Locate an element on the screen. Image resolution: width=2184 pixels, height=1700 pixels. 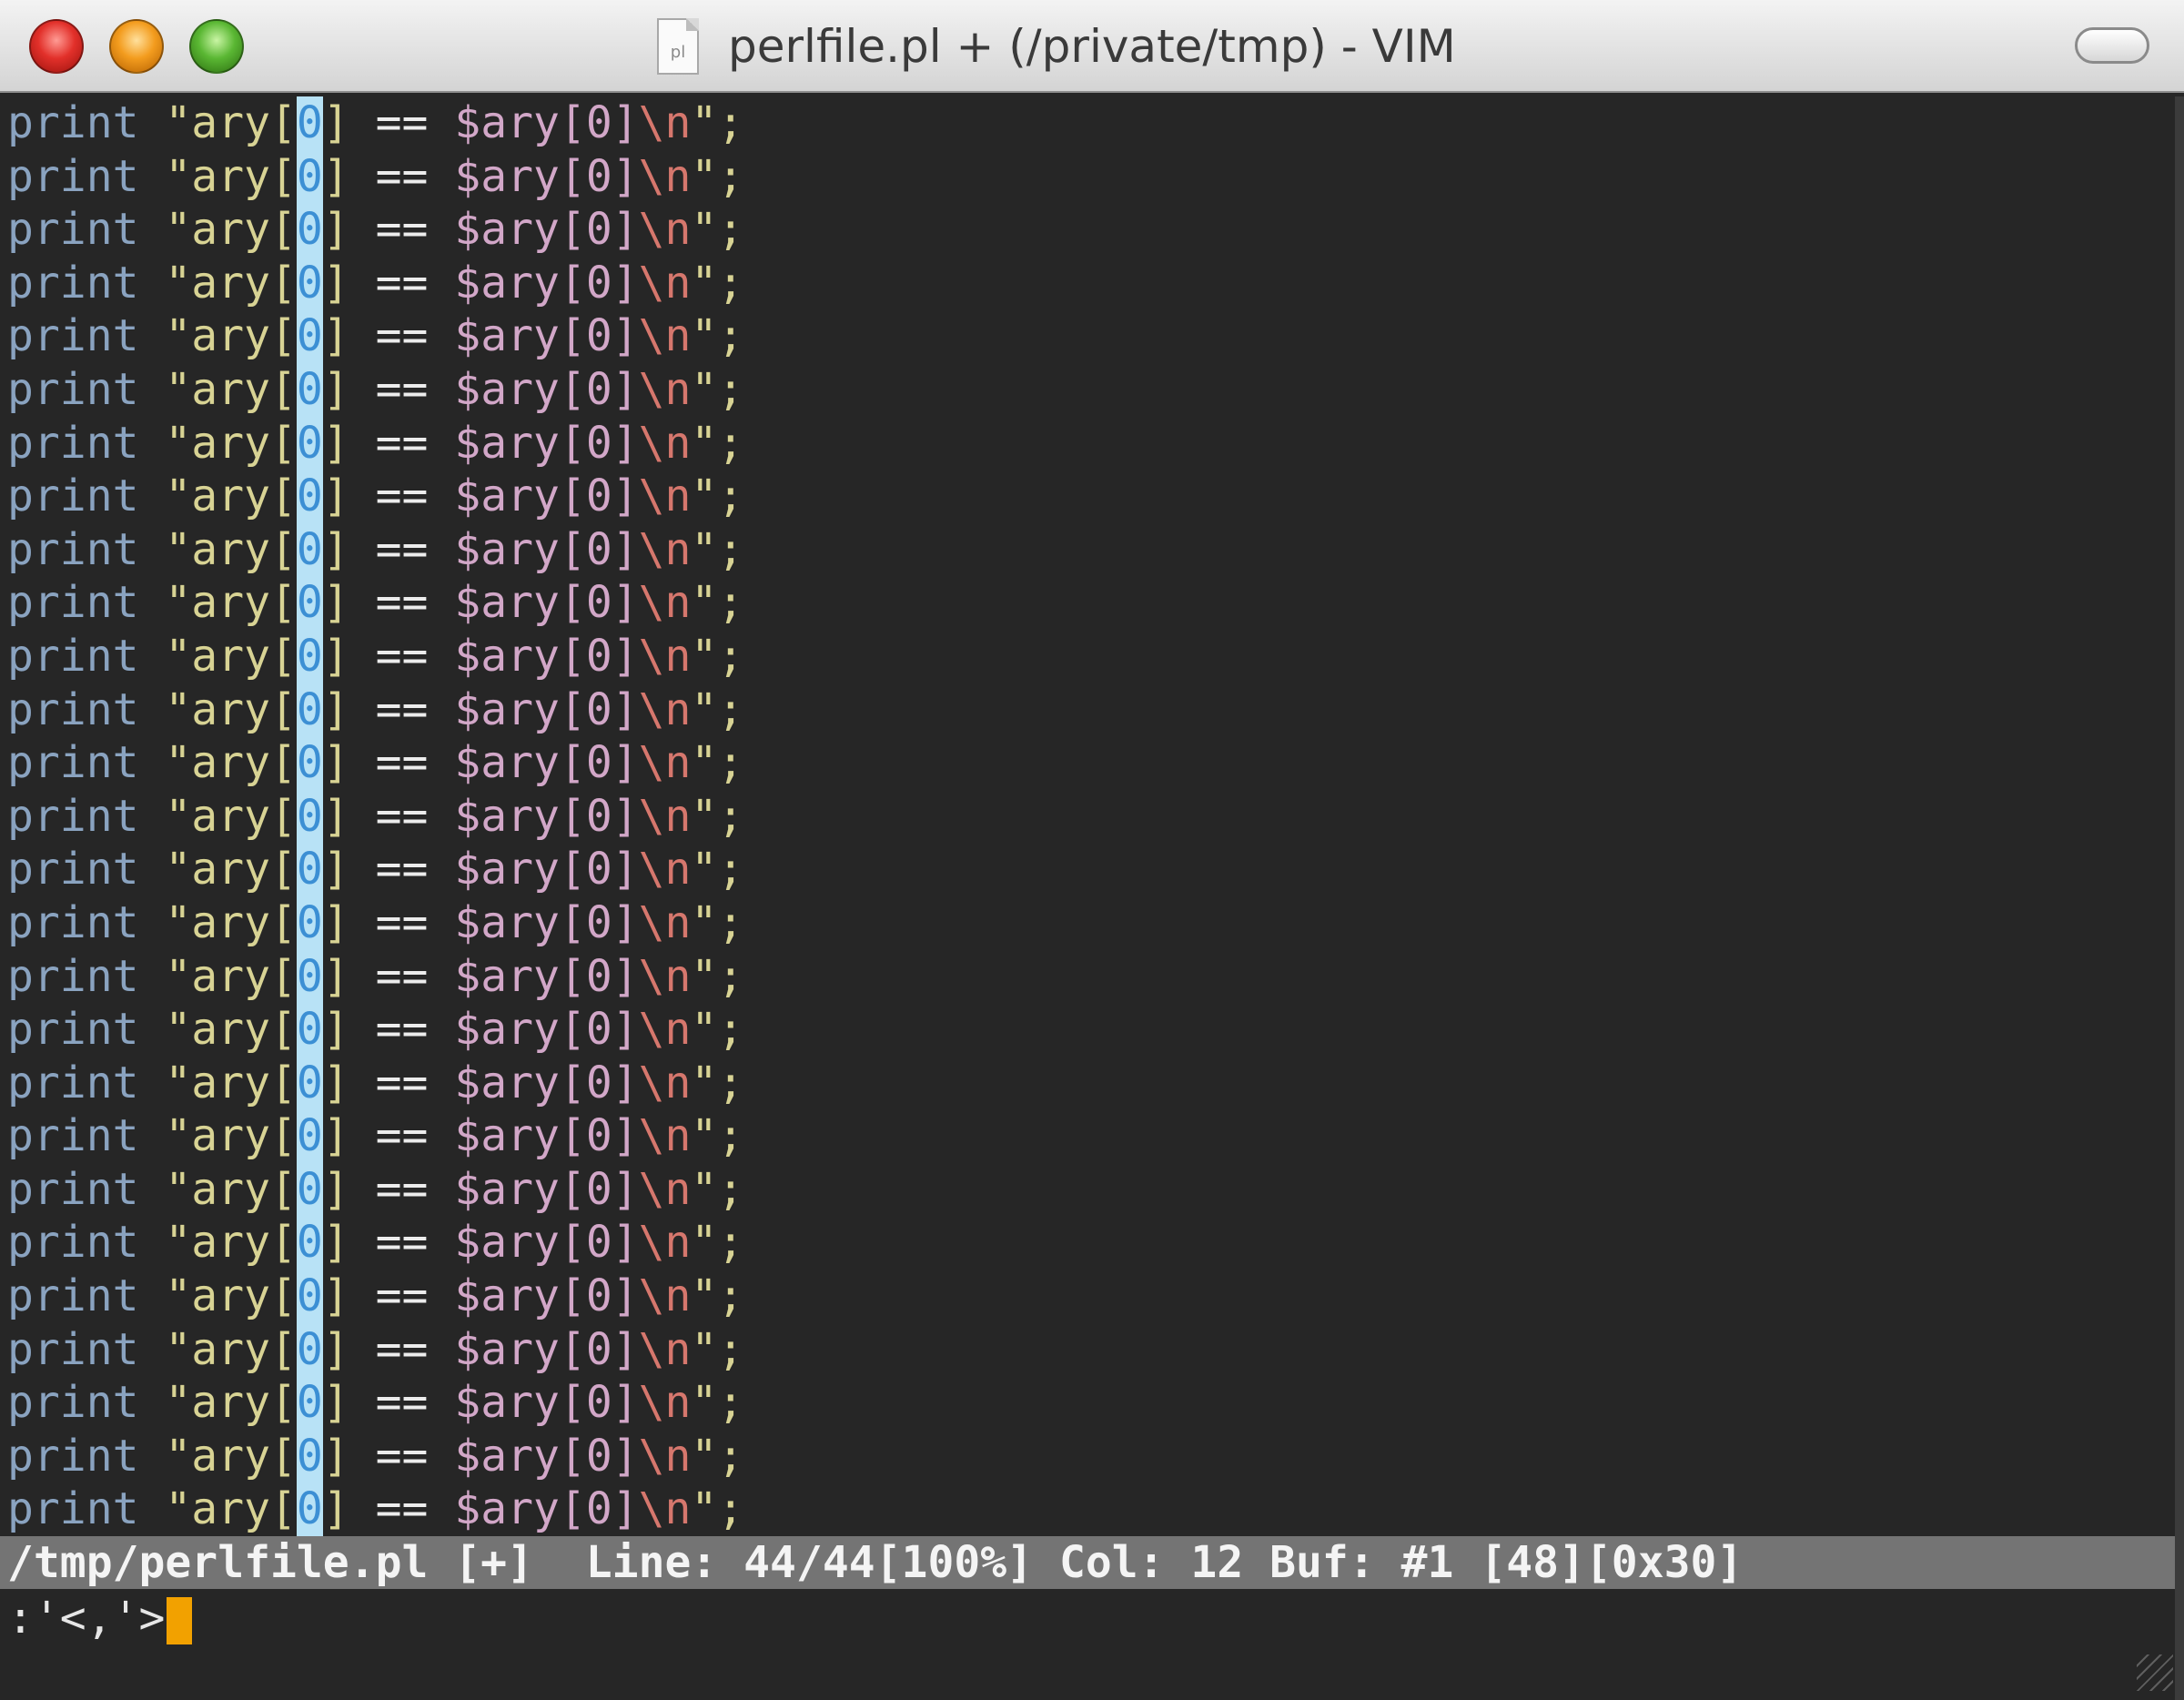
command-line: :'<,'> is located at coordinates (1088, 1618).